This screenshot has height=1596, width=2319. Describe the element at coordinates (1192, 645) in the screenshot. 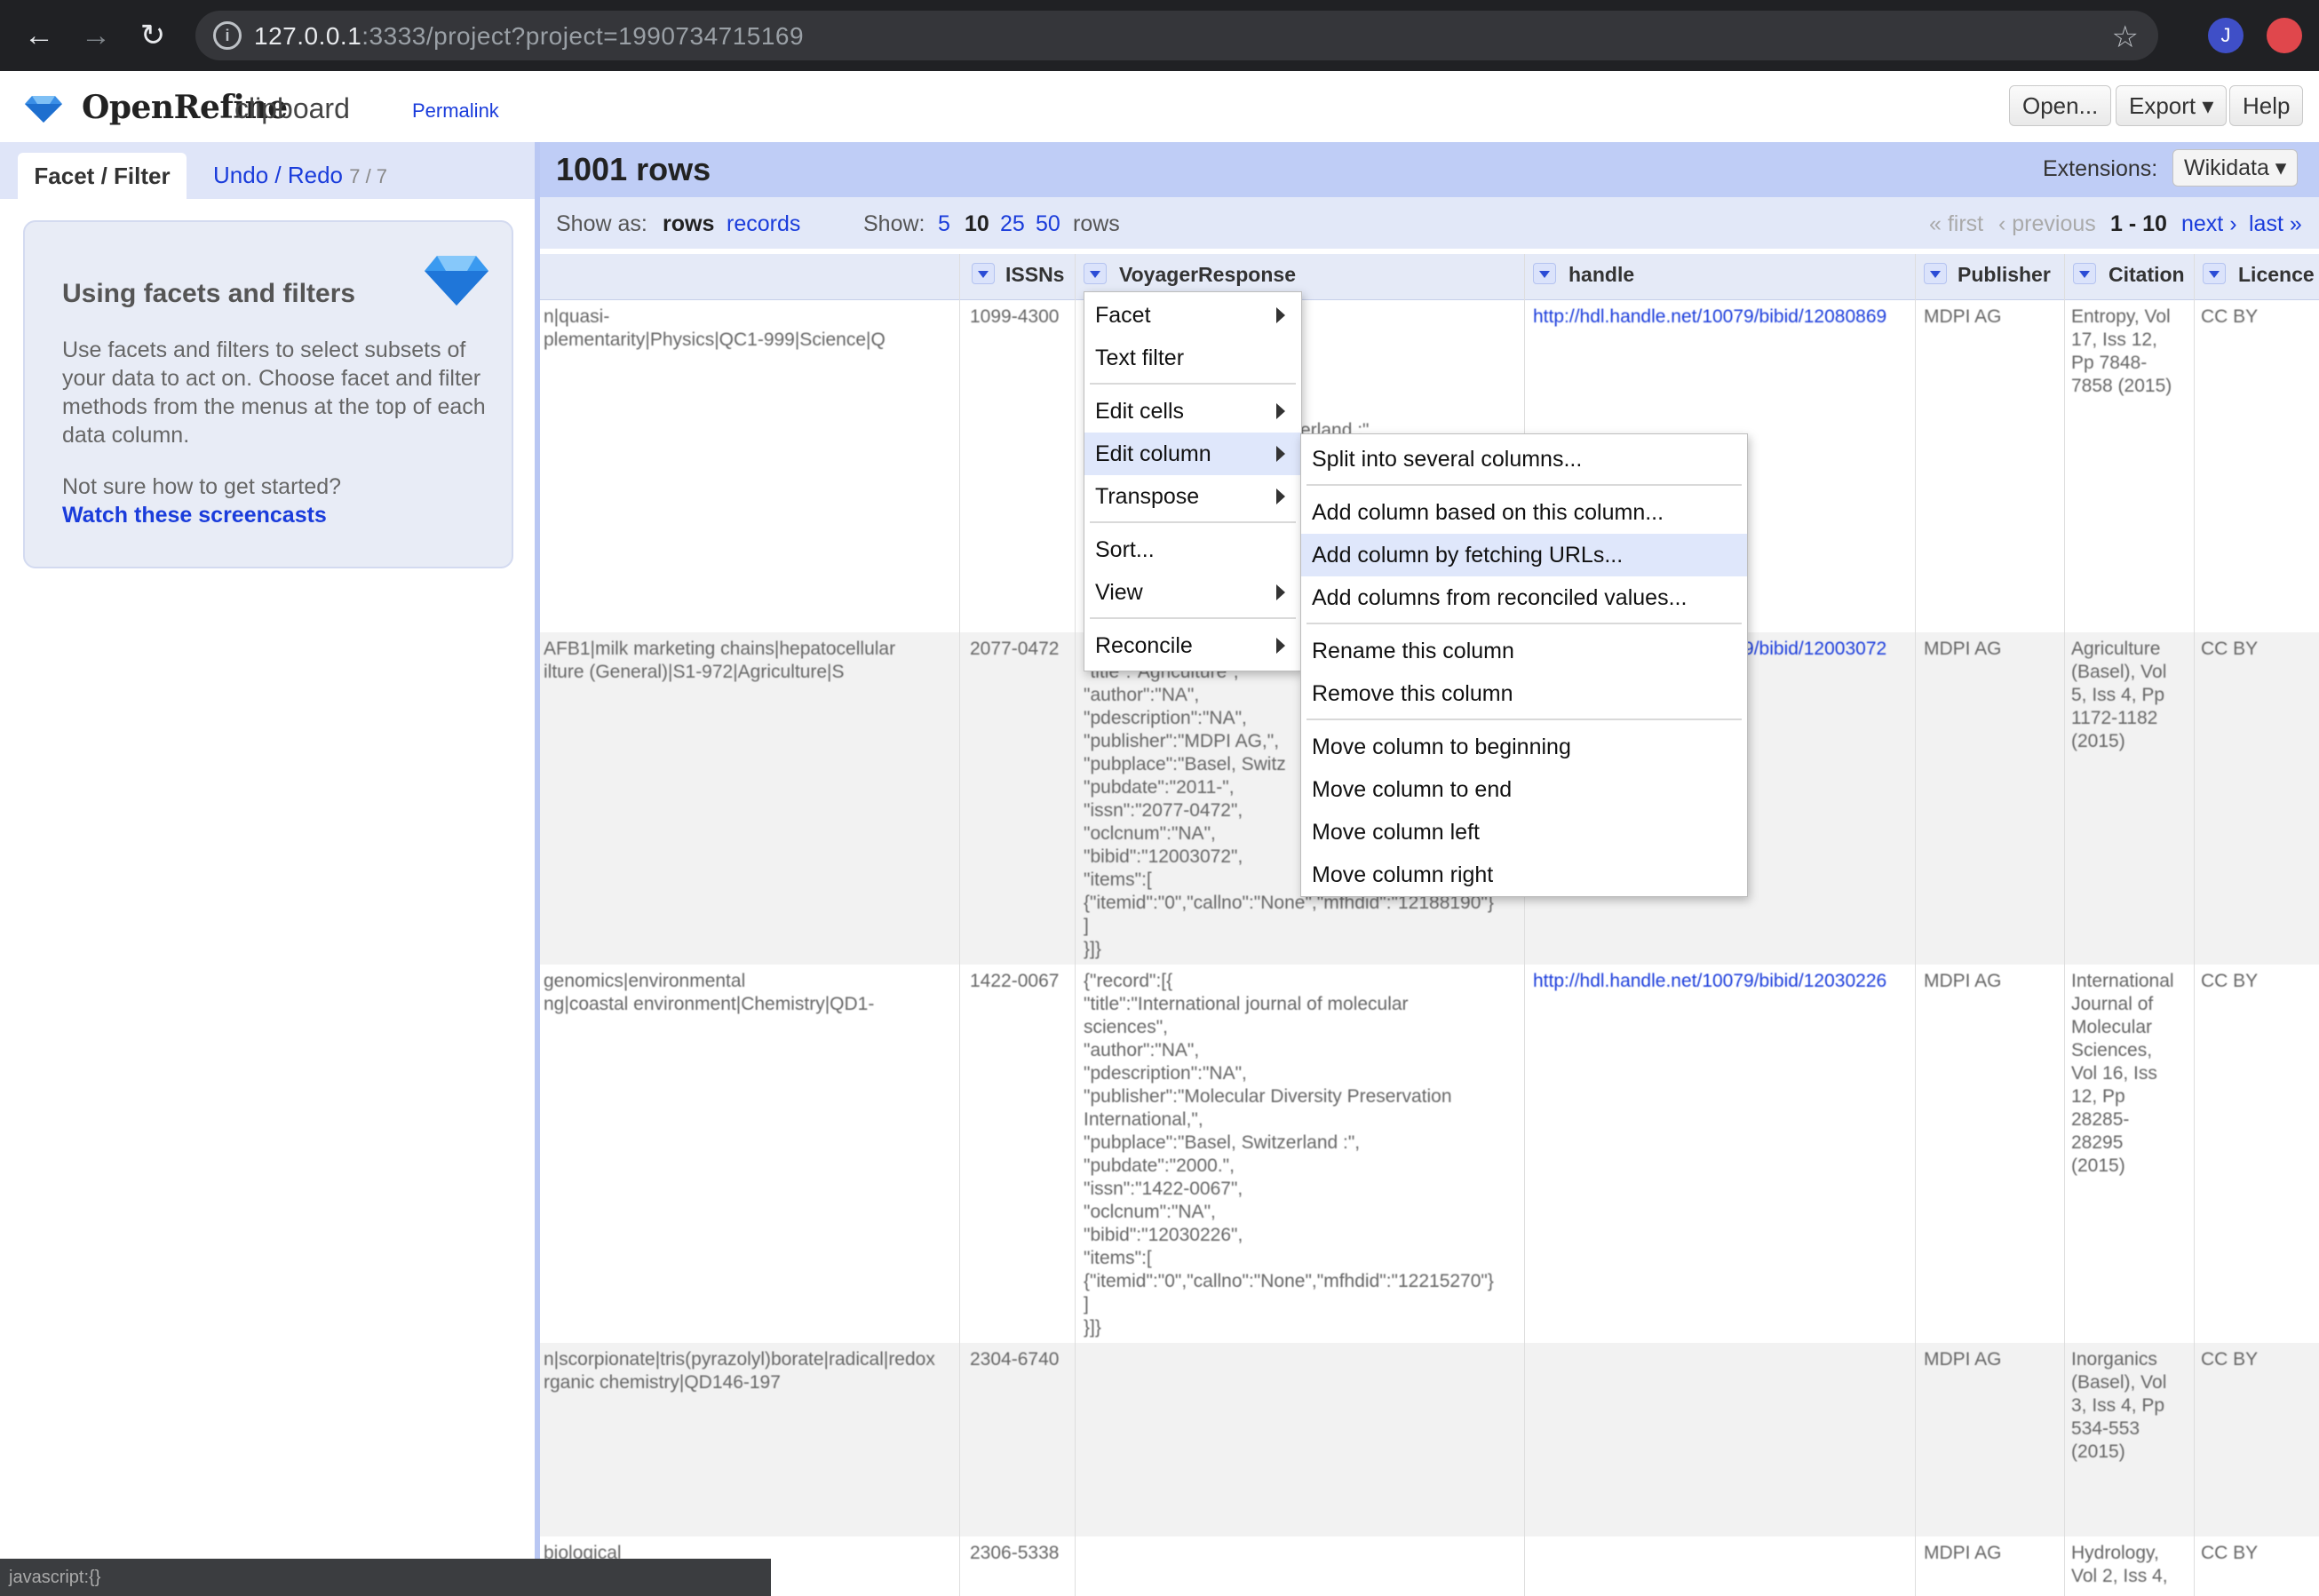

I see `menu-item-reconcile: Reconcile` at that location.